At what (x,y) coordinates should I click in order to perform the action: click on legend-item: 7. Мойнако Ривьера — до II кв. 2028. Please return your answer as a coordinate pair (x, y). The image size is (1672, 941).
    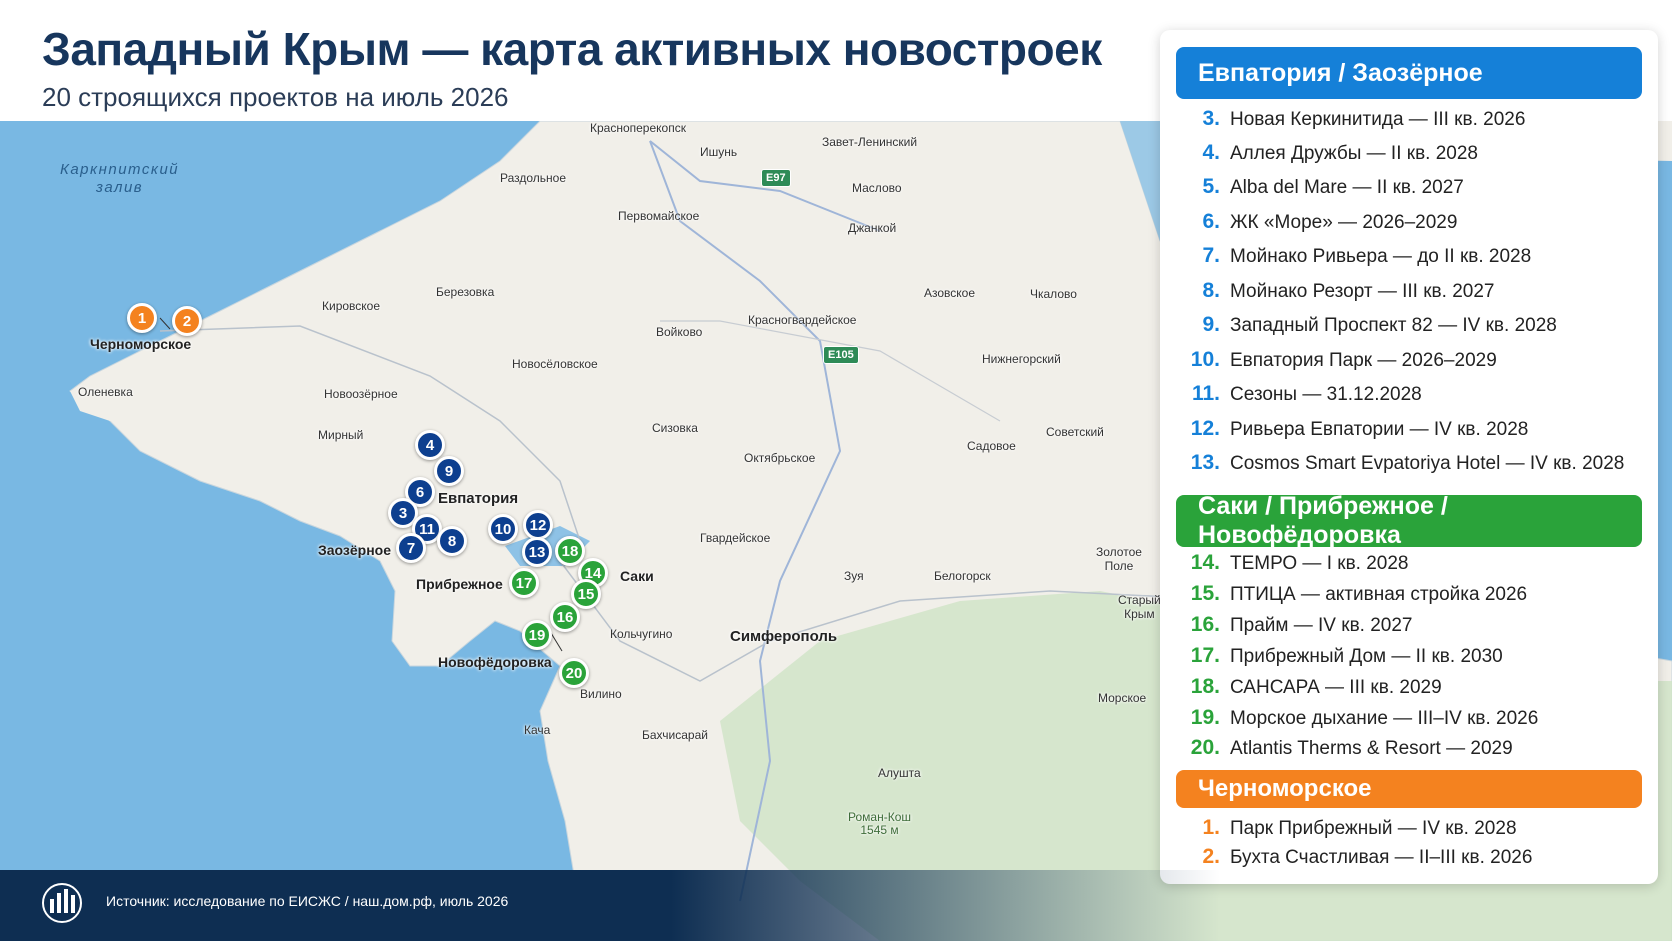
    Looking at the image, I should click on (1356, 256).